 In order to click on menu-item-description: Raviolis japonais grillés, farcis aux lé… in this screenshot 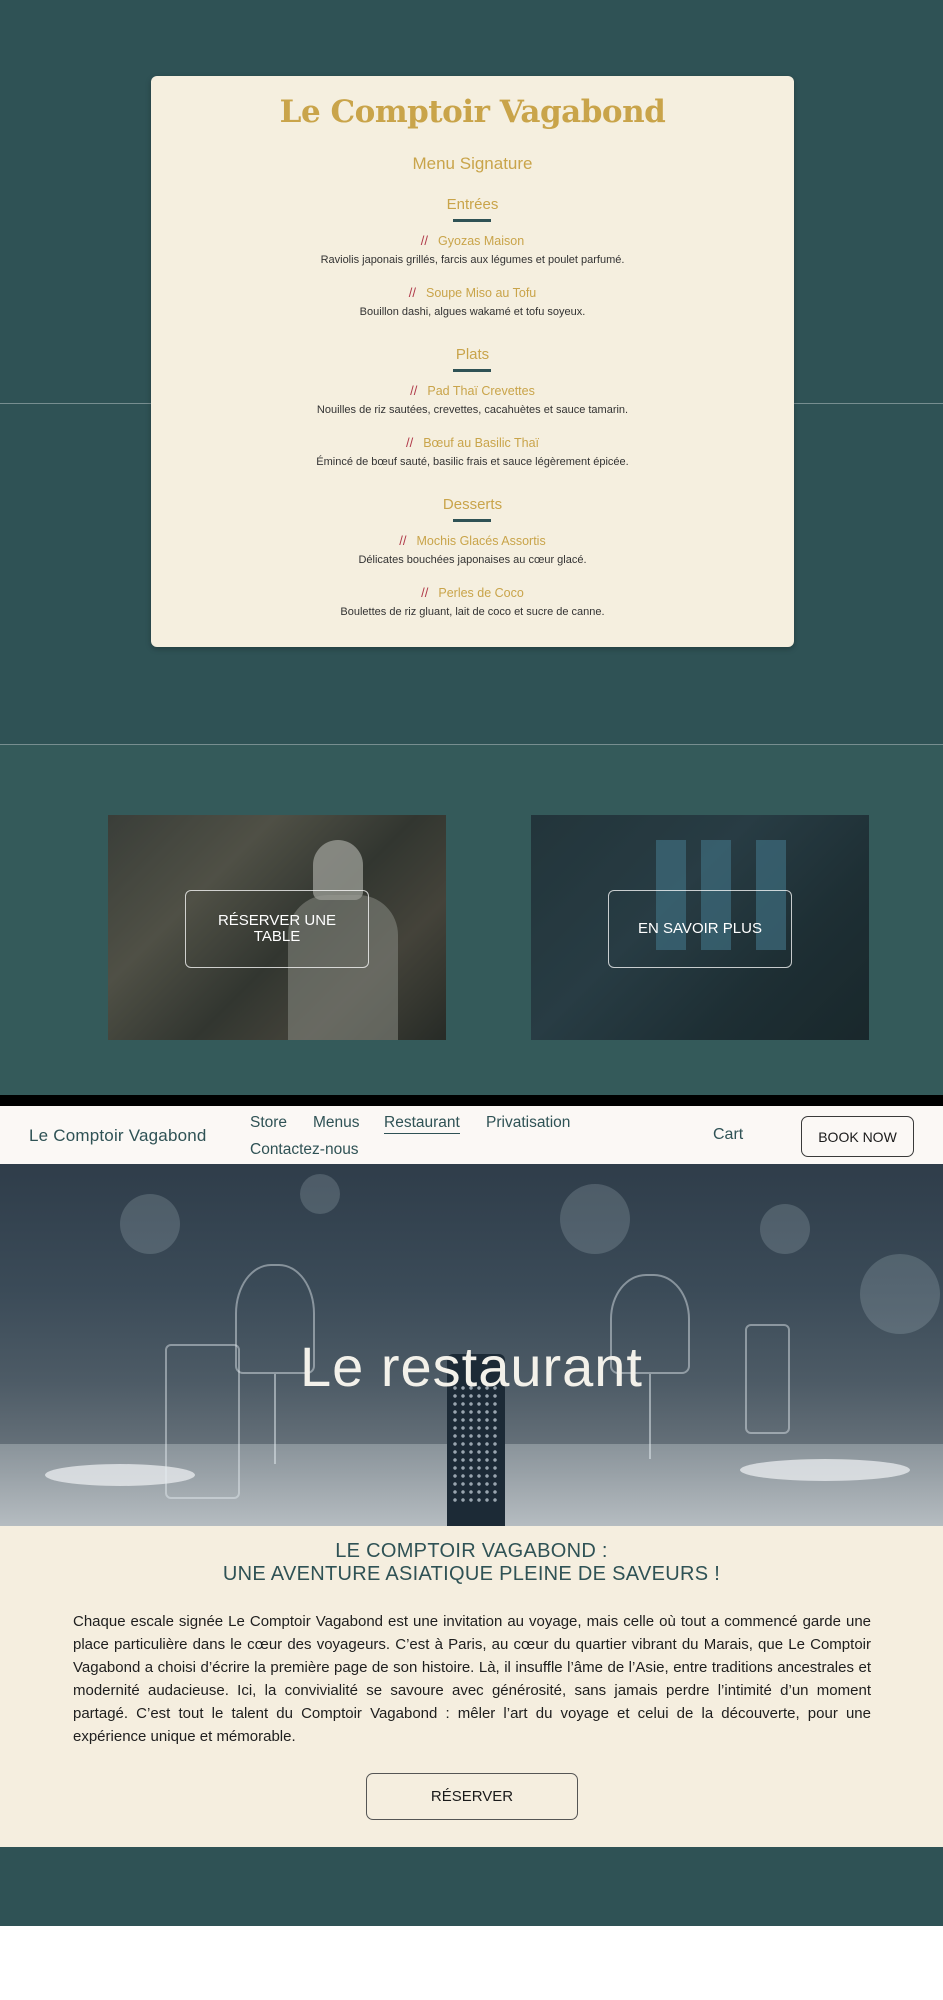, I will do `click(472, 260)`.